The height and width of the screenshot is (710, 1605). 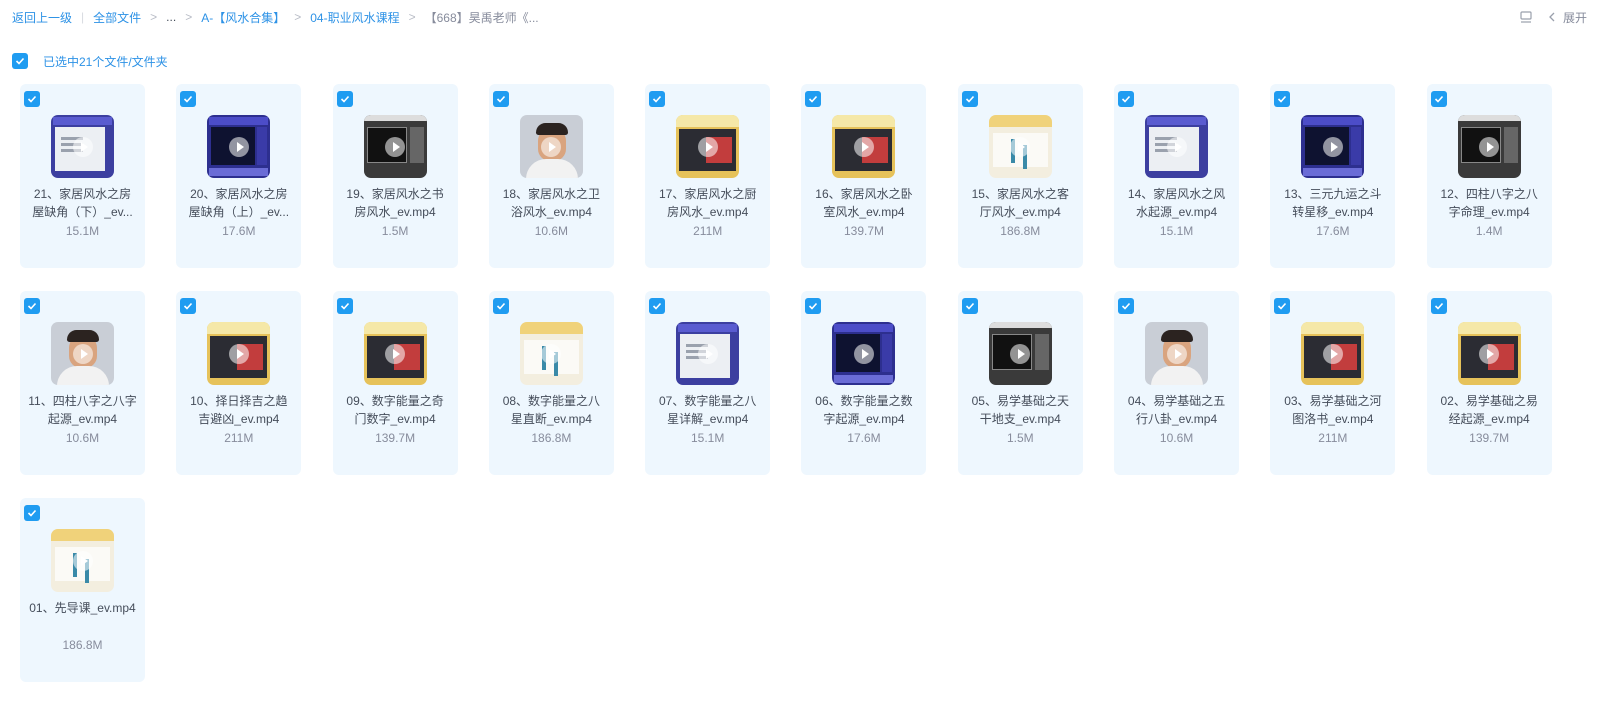 I want to click on file-card: 11、四柱八字之八字起源_ev.mp4 10.6M, so click(x=82, y=383).